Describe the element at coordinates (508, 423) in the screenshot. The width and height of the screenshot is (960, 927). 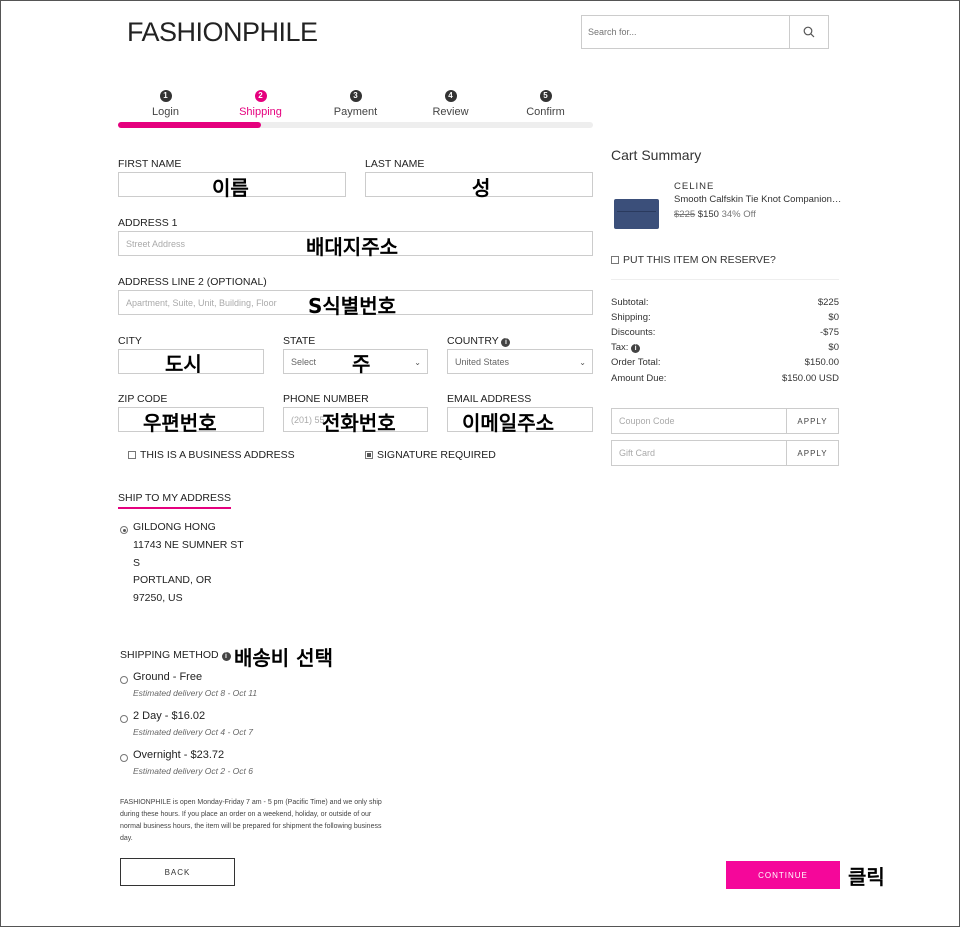
I see `overlay-email: 이메일주소` at that location.